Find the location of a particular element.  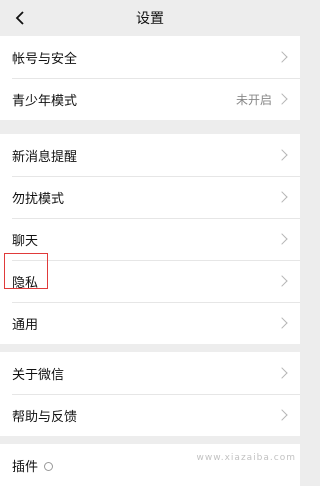

settings-group-plugins: 插件 is located at coordinates (150, 465).